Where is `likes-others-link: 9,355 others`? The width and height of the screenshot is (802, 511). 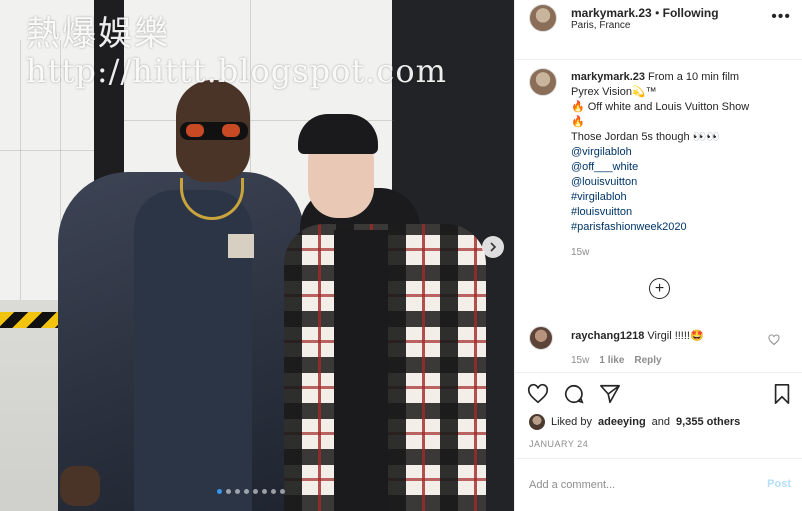 likes-others-link: 9,355 others is located at coordinates (708, 422).